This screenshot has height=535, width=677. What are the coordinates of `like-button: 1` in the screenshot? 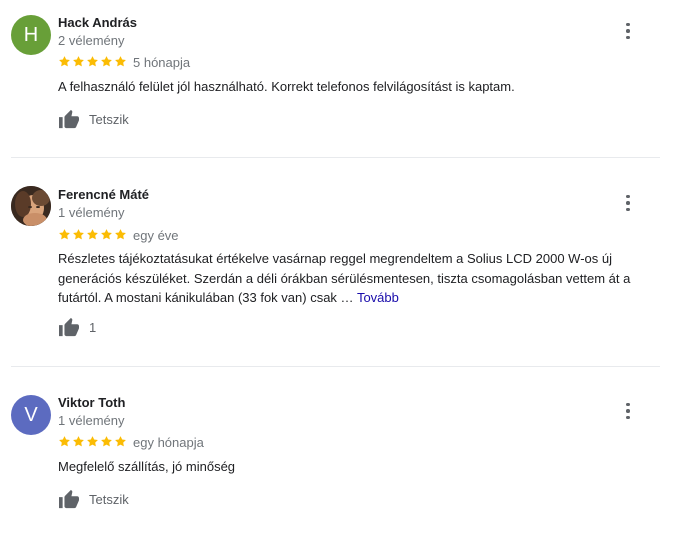 It's located at (77, 327).